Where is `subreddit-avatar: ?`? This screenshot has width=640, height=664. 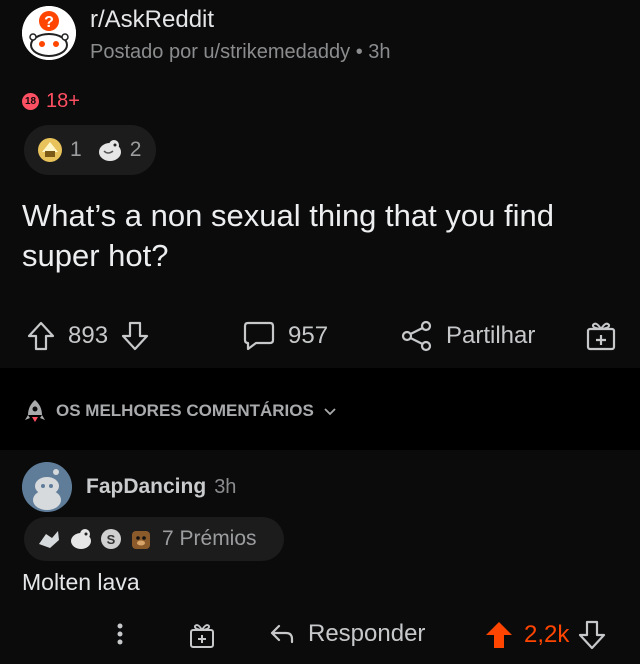
subreddit-avatar: ? is located at coordinates (49, 33).